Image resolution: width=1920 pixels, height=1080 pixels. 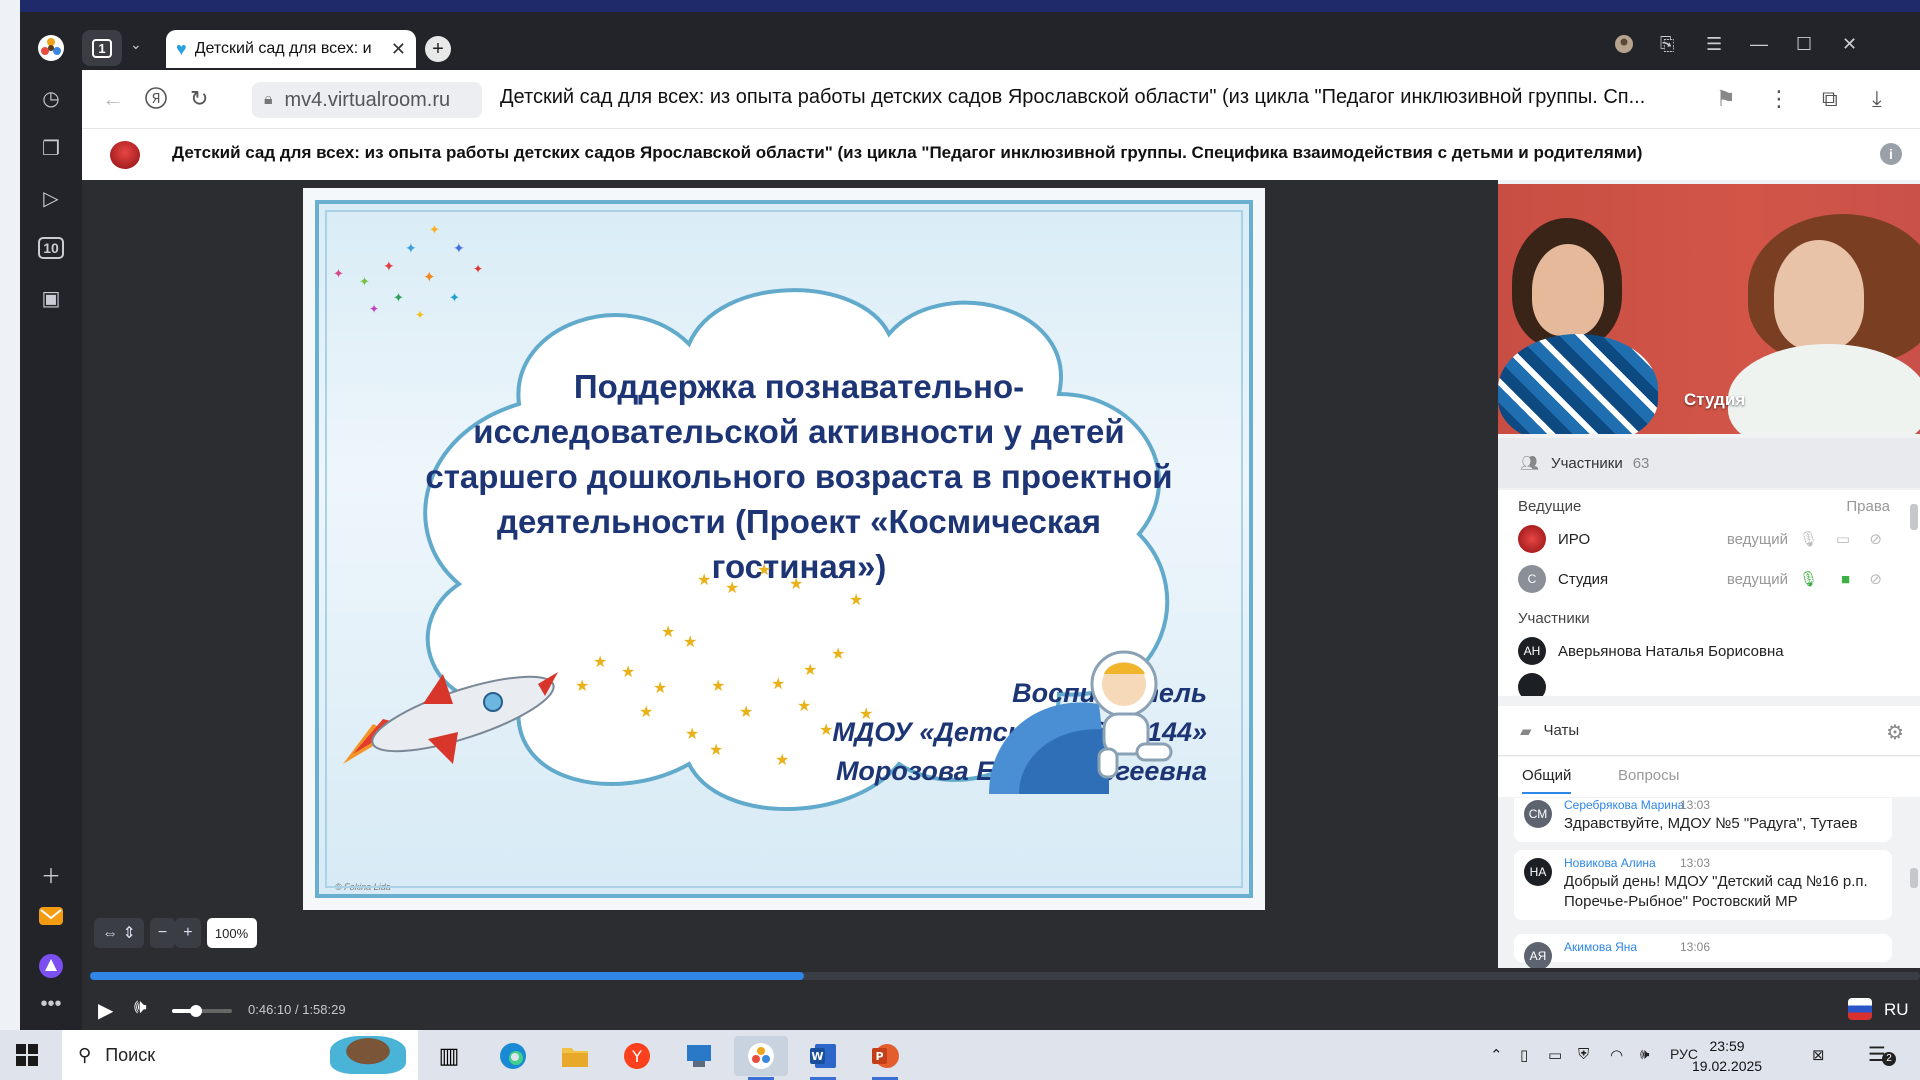 What do you see at coordinates (51, 98) in the screenshot?
I see `history-icon: ◷` at bounding box center [51, 98].